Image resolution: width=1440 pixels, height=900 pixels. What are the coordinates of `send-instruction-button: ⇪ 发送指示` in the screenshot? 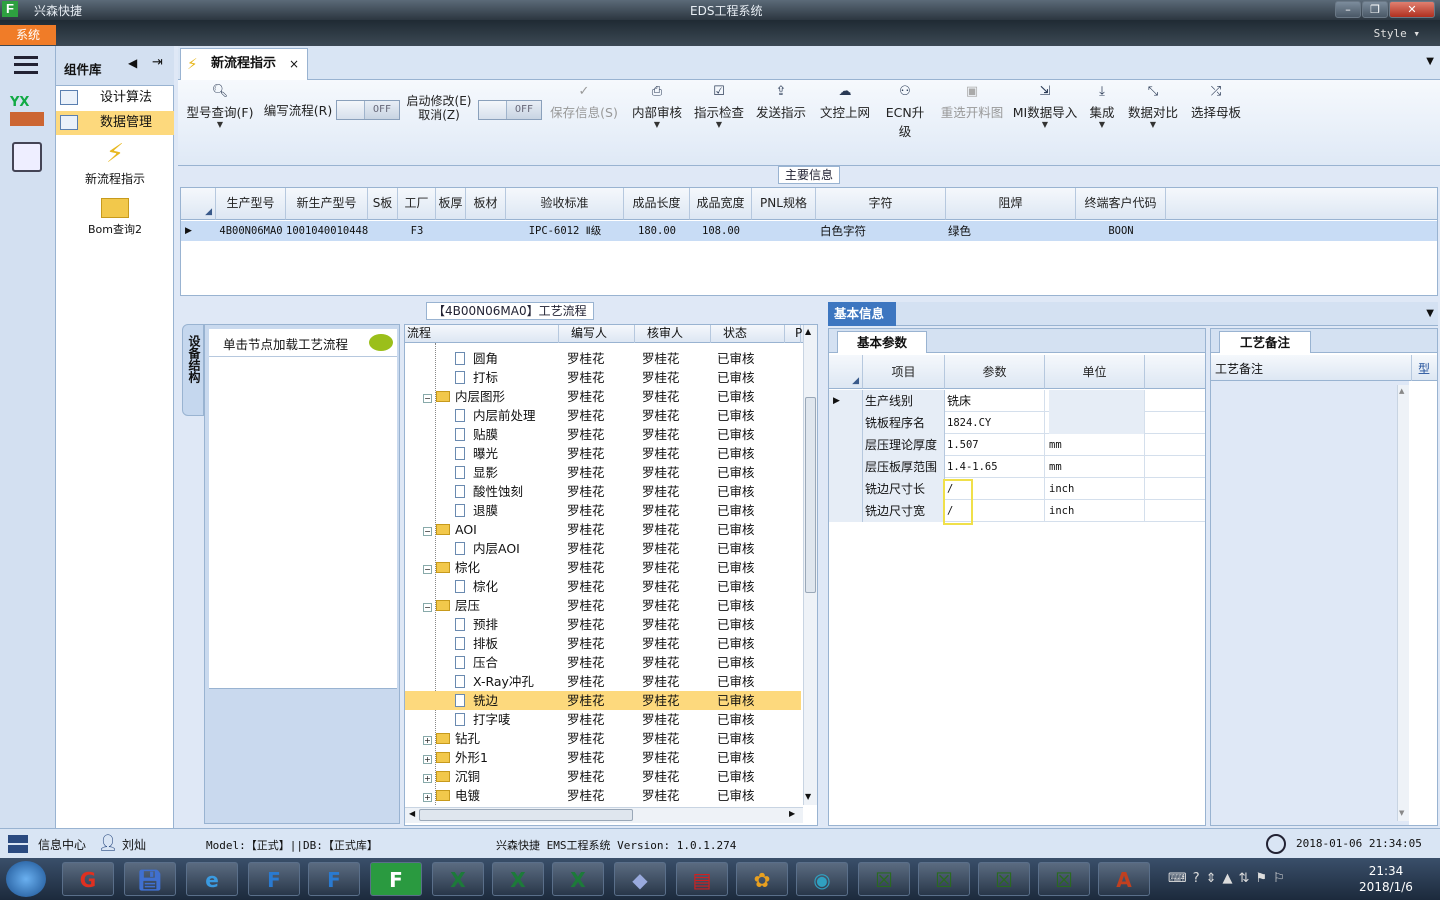 It's located at (781, 102).